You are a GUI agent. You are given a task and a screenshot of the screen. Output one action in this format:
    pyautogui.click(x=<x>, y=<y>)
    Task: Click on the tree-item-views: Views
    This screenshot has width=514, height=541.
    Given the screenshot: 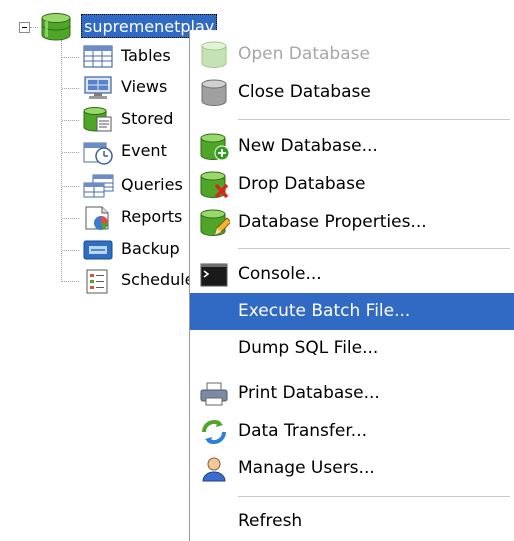 What is the action you would take?
    pyautogui.click(x=136, y=88)
    